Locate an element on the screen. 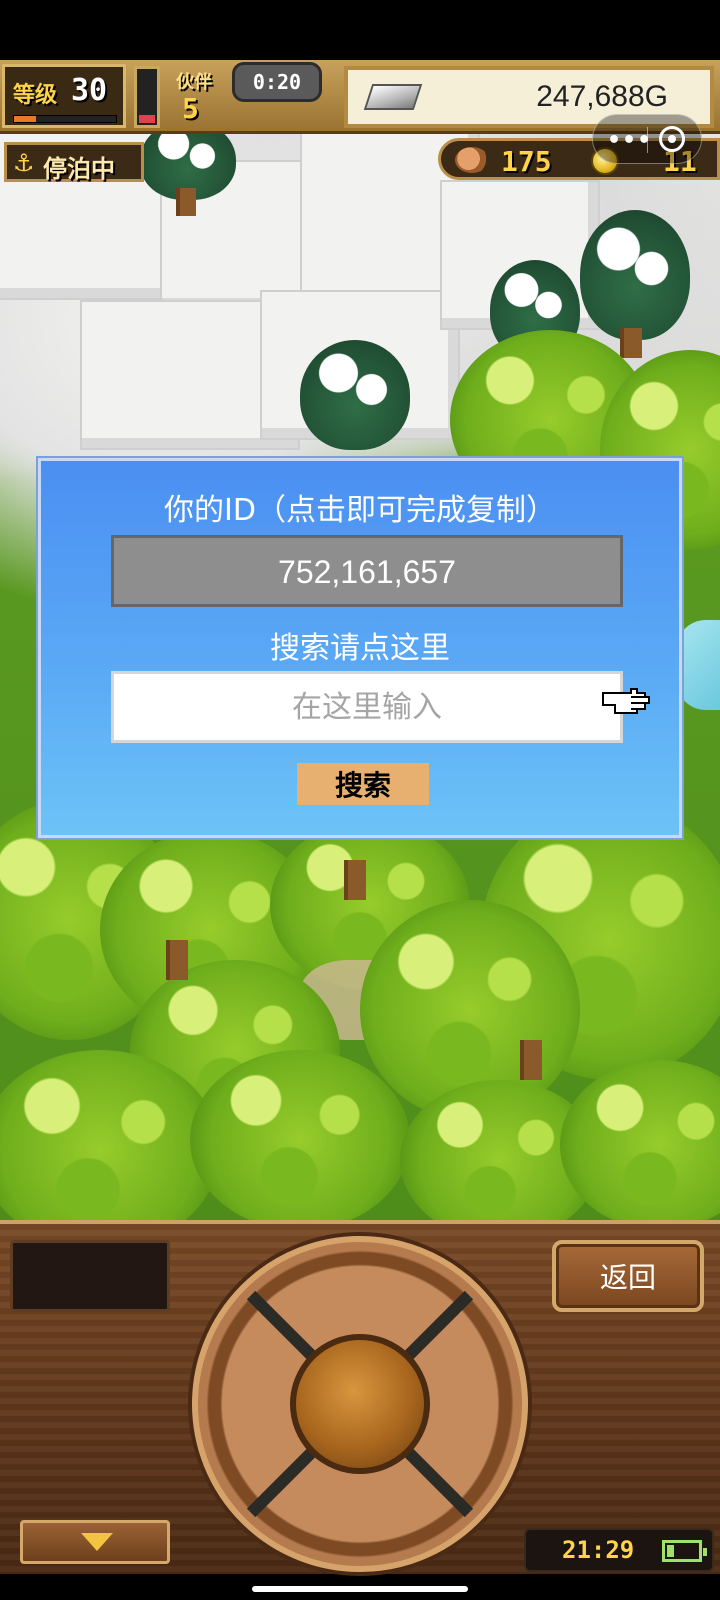 Image resolution: width=720 pixels, height=1600 pixels. money-value: 247,688G is located at coordinates (602, 96).